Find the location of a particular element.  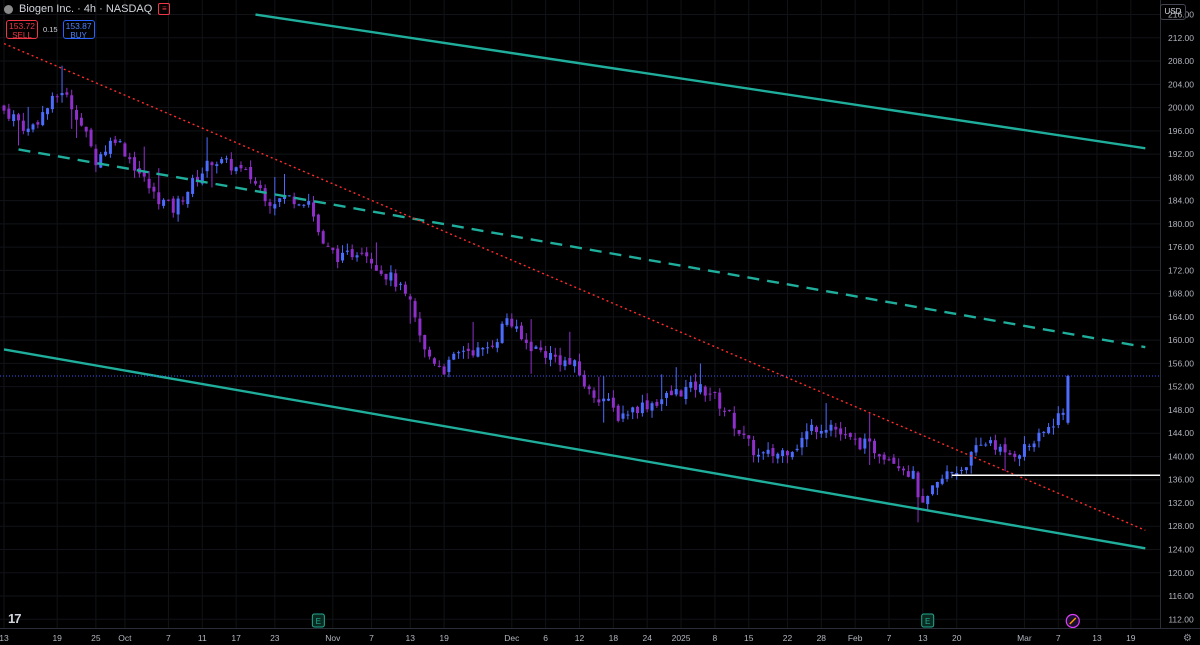

spread-value: 0.15 is located at coordinates (50, 29).